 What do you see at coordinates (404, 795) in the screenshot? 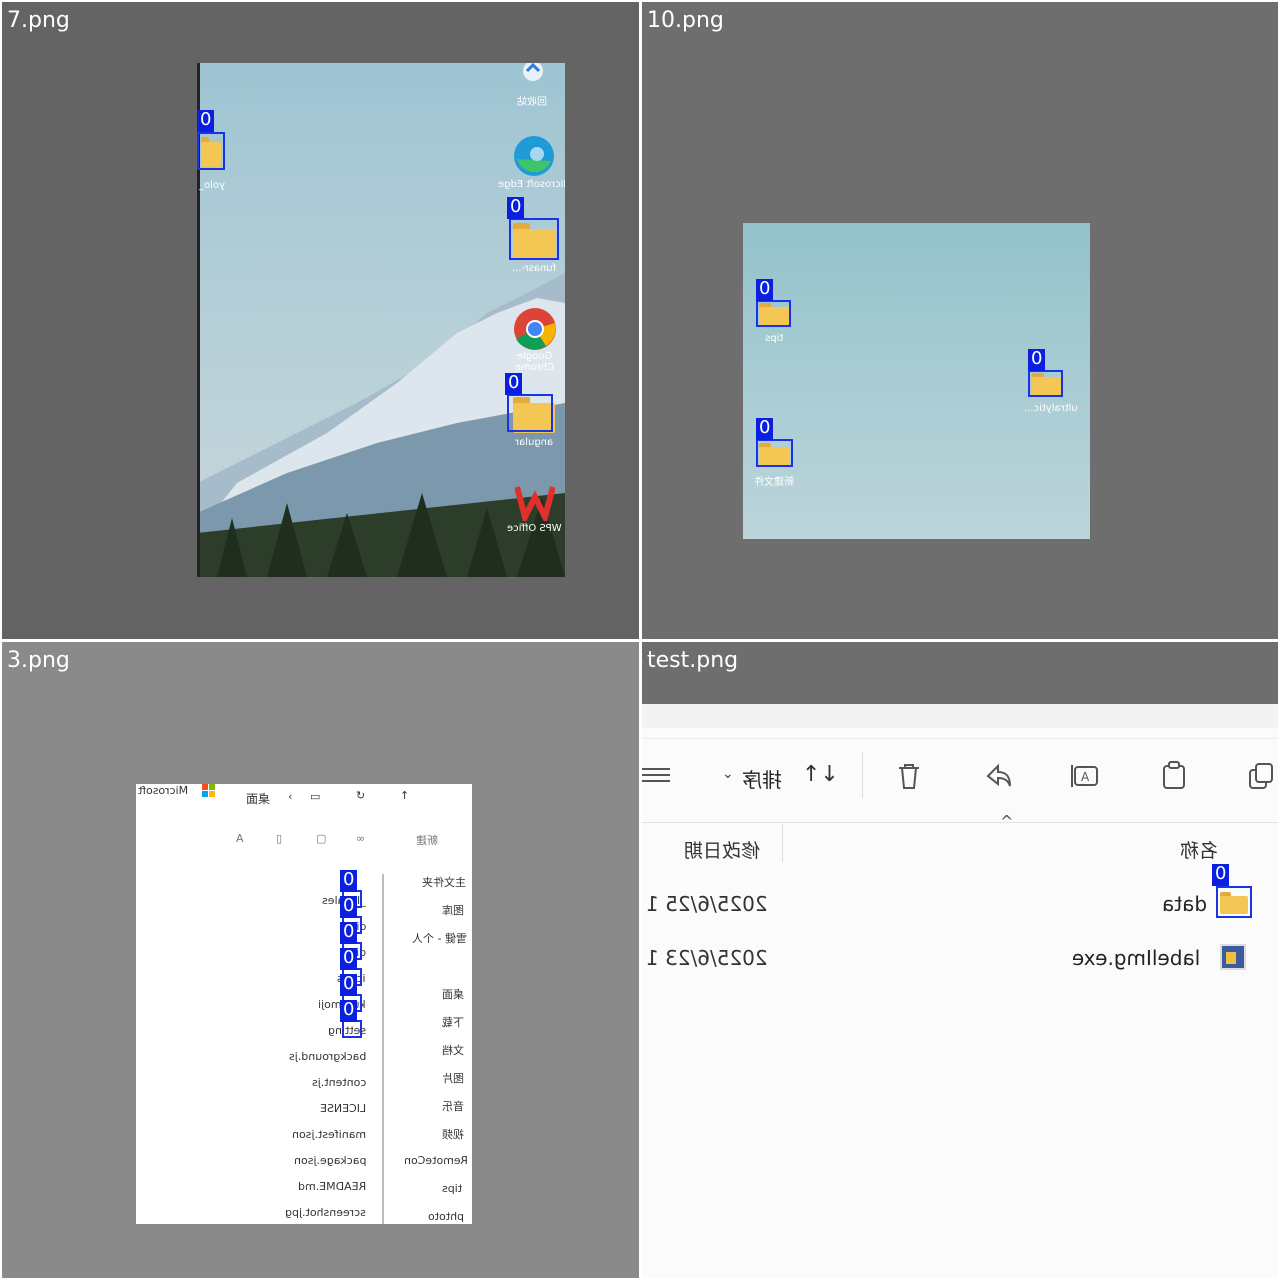
I see `up-arrow-icon: ↑` at bounding box center [404, 795].